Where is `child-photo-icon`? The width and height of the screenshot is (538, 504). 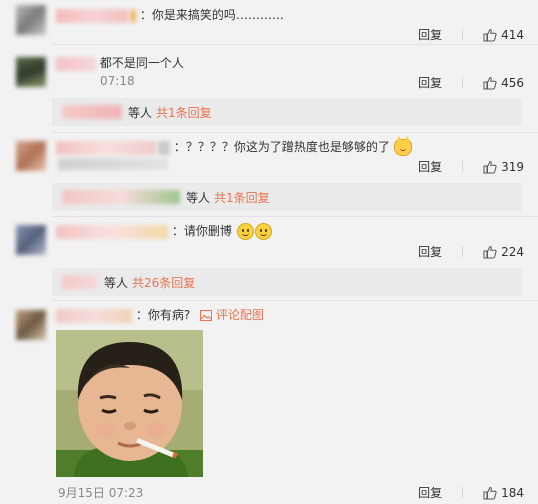
child-photo-icon is located at coordinates (129, 403).